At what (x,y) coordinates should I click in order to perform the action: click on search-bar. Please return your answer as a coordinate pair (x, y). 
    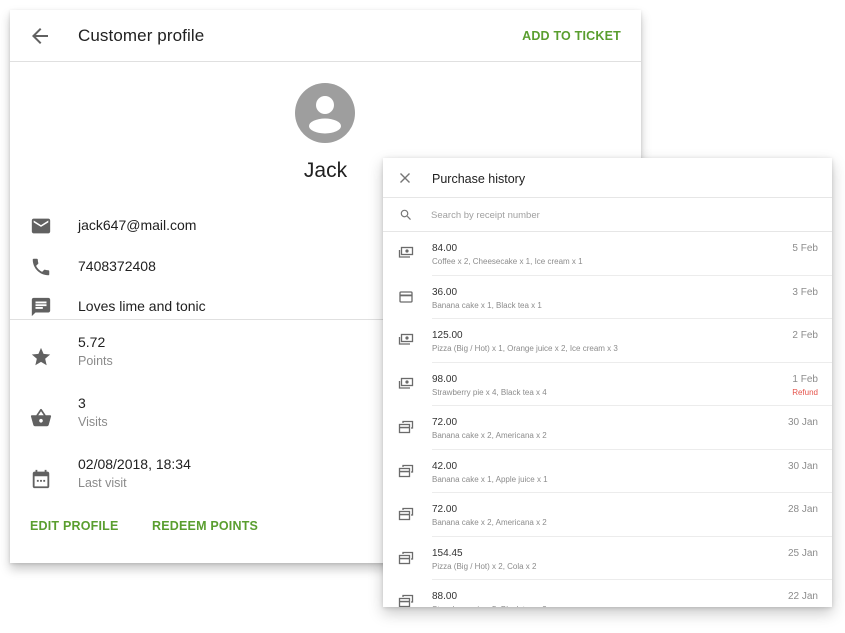
    Looking at the image, I should click on (607, 215).